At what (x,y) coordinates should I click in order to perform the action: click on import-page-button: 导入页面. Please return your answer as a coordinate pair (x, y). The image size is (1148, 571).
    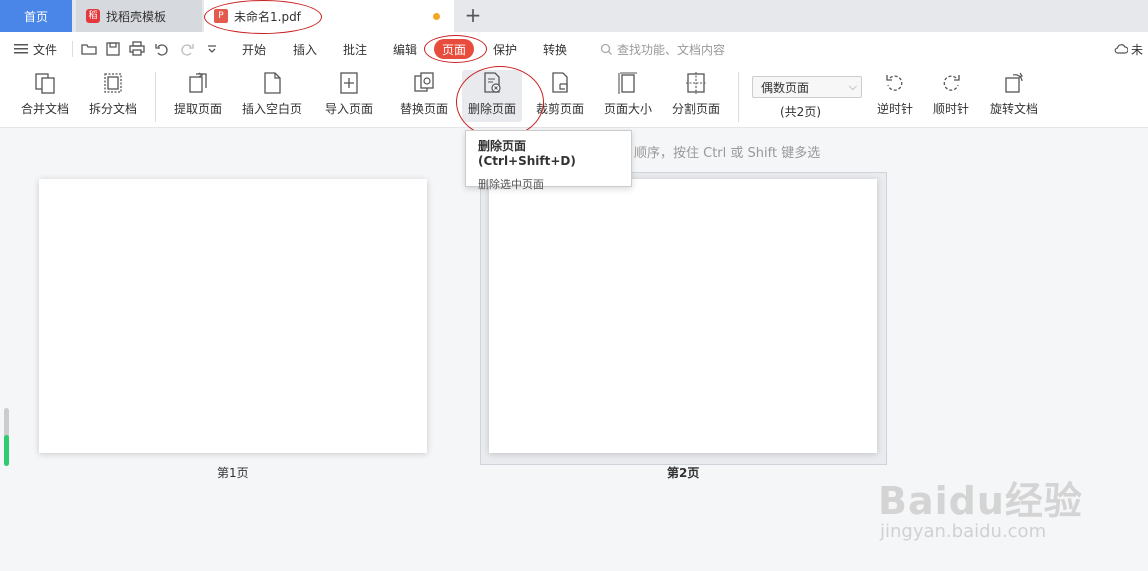
    Looking at the image, I should click on (349, 96).